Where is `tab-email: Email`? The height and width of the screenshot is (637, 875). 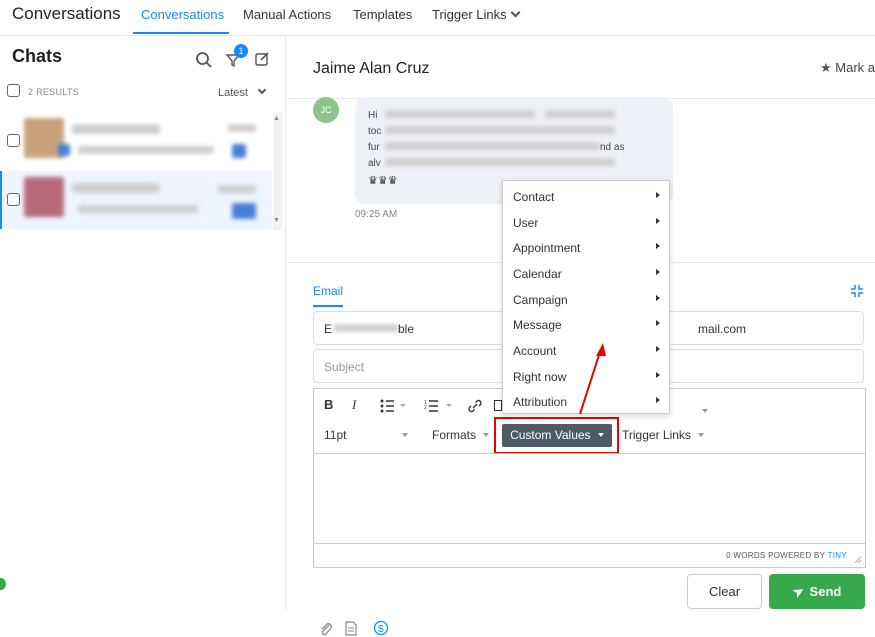 tab-email: Email is located at coordinates (328, 291).